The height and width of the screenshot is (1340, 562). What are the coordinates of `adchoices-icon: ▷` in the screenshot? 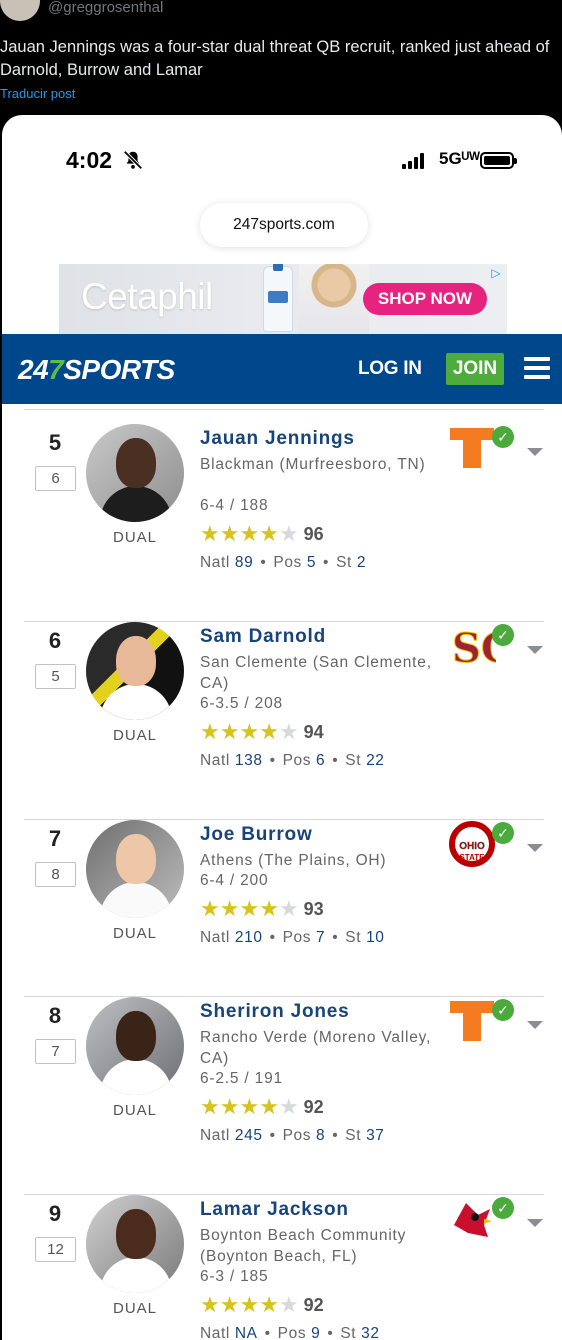 It's located at (496, 273).